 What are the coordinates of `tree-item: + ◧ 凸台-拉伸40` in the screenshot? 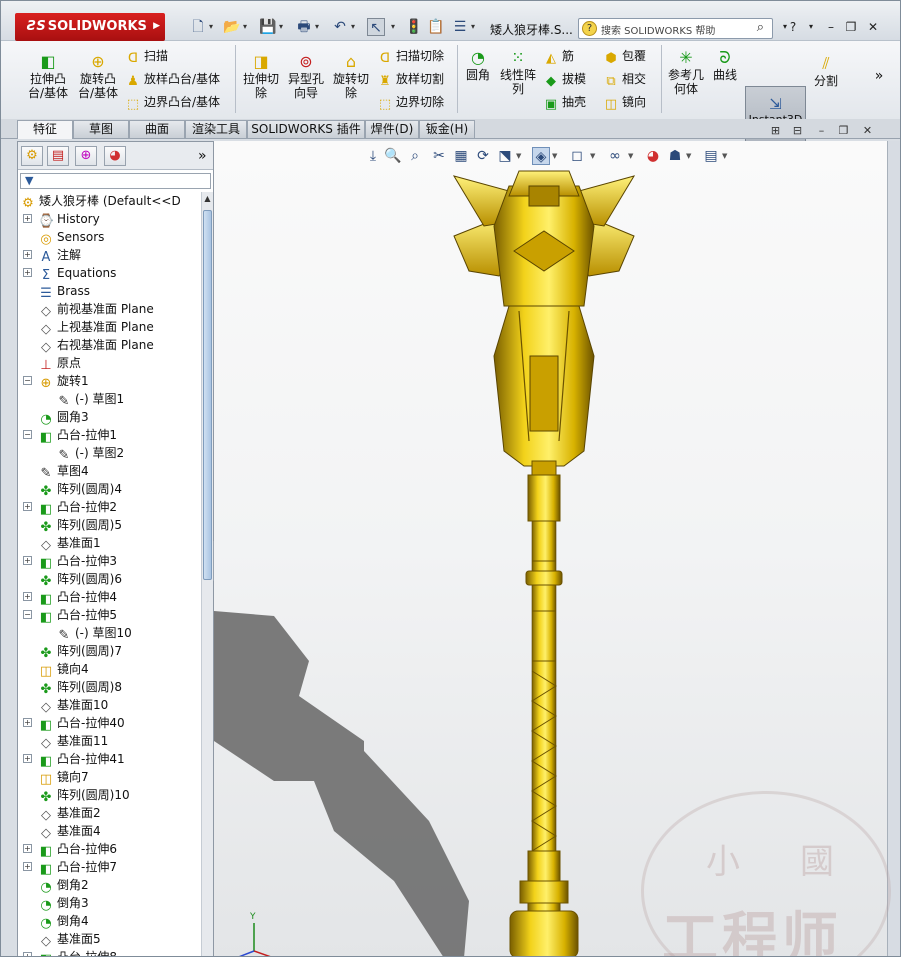 It's located at (74, 723).